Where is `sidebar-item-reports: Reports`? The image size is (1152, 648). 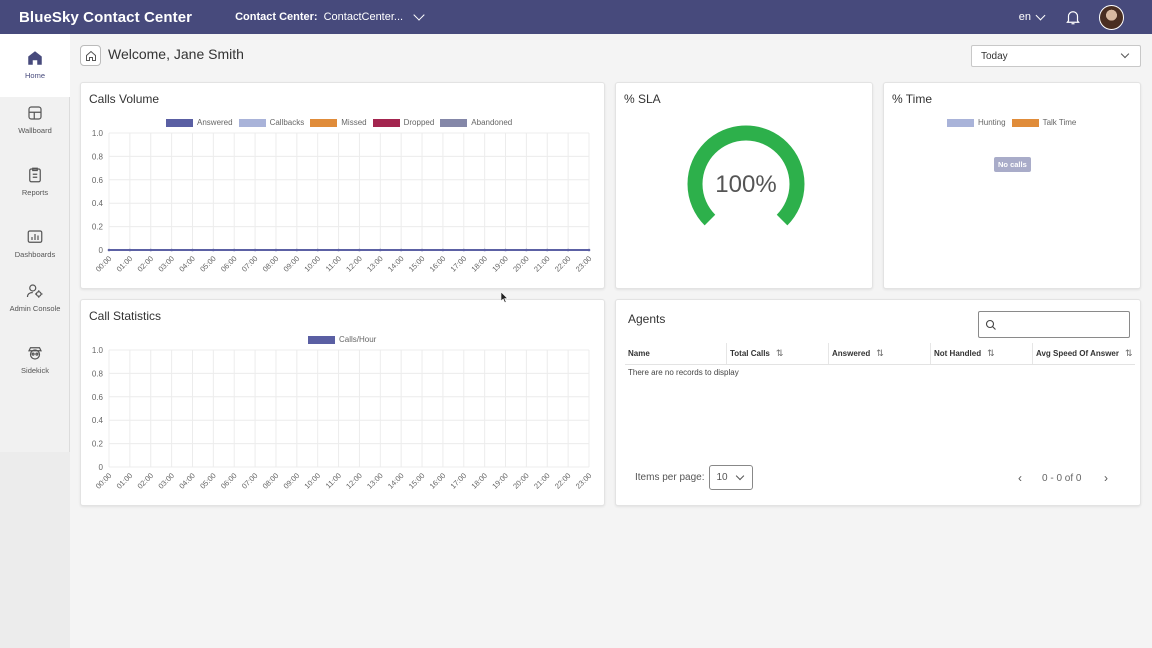
sidebar-item-reports: Reports is located at coordinates (35, 186).